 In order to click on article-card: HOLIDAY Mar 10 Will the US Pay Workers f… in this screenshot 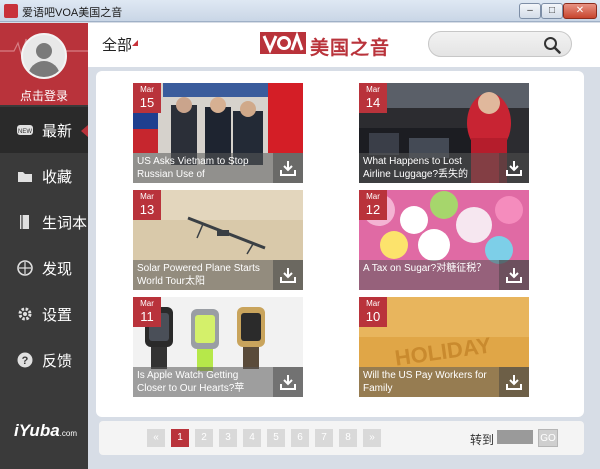, I will do `click(444, 347)`.